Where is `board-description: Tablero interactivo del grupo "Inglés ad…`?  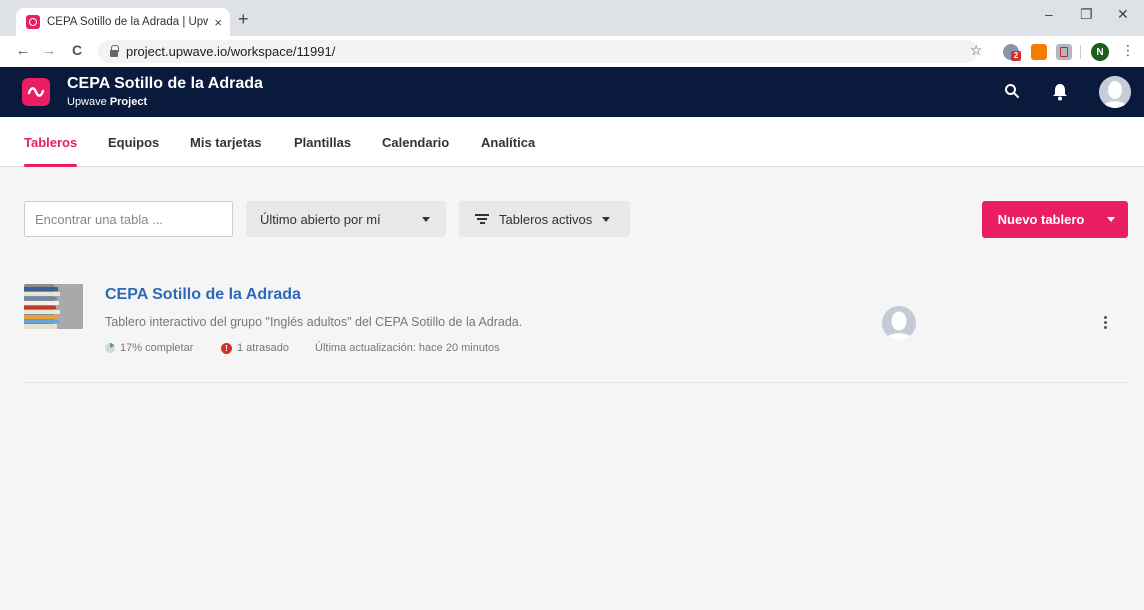
board-description: Tablero interactivo del grupo "Inglés ad… is located at coordinates (314, 322).